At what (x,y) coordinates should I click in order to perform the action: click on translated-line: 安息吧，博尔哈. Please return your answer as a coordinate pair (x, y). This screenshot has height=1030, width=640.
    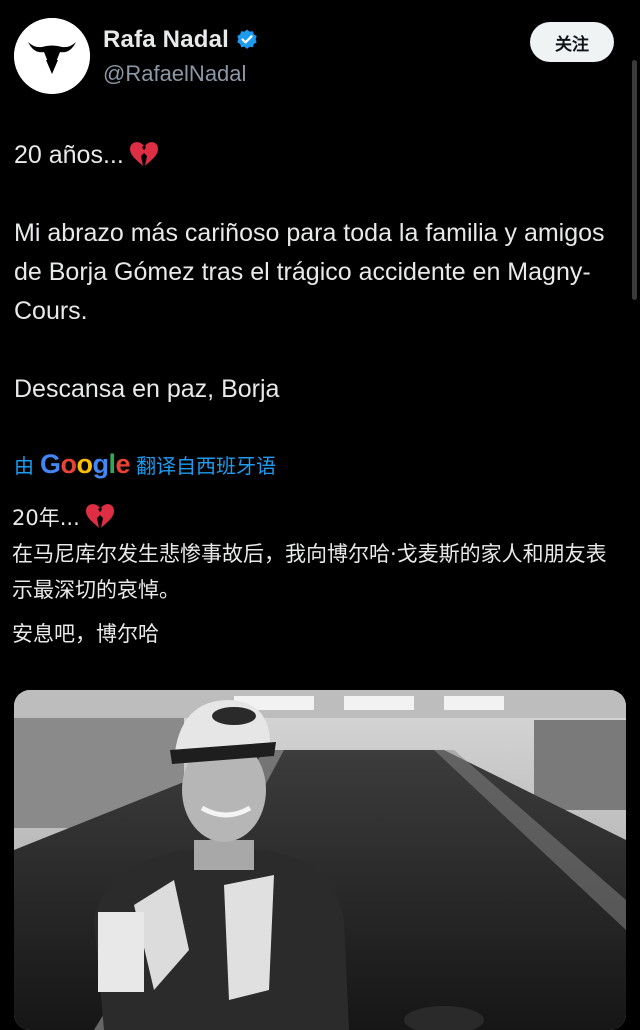
    Looking at the image, I should click on (85, 634).